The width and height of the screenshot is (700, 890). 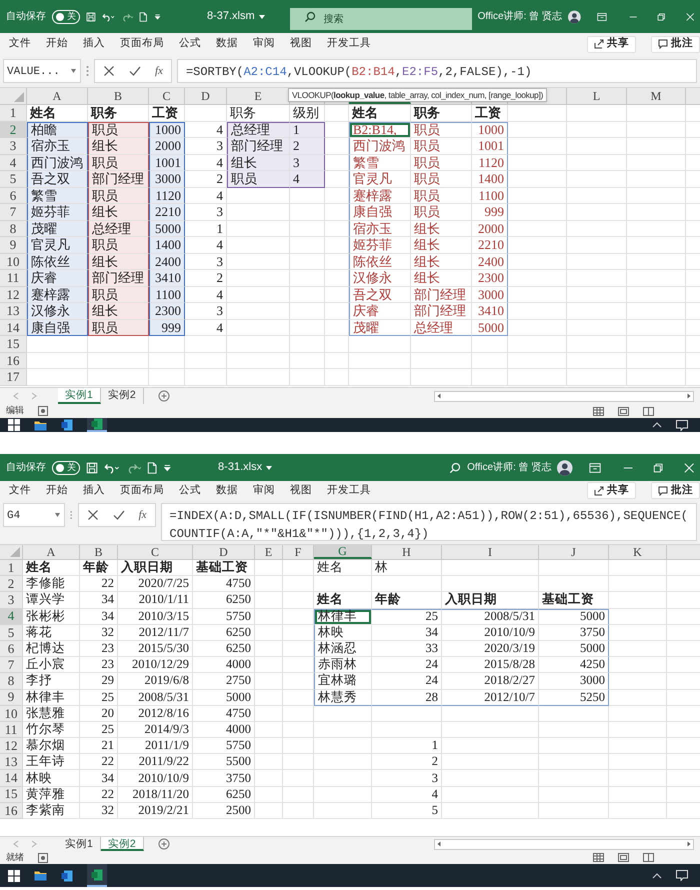 What do you see at coordinates (682, 425) in the screenshot?
I see `notification-icon` at bounding box center [682, 425].